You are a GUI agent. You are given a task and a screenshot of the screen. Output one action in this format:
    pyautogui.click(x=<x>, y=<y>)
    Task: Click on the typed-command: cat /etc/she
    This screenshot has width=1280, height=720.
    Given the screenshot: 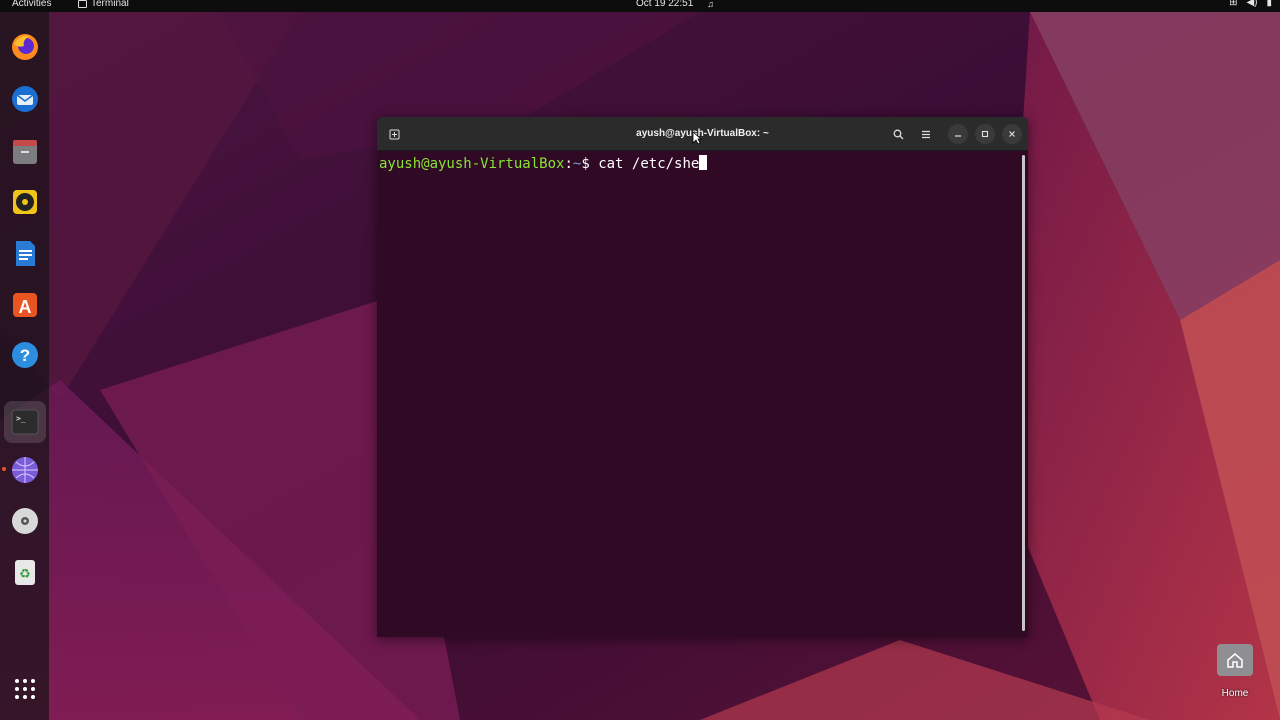 What is the action you would take?
    pyautogui.click(x=649, y=164)
    